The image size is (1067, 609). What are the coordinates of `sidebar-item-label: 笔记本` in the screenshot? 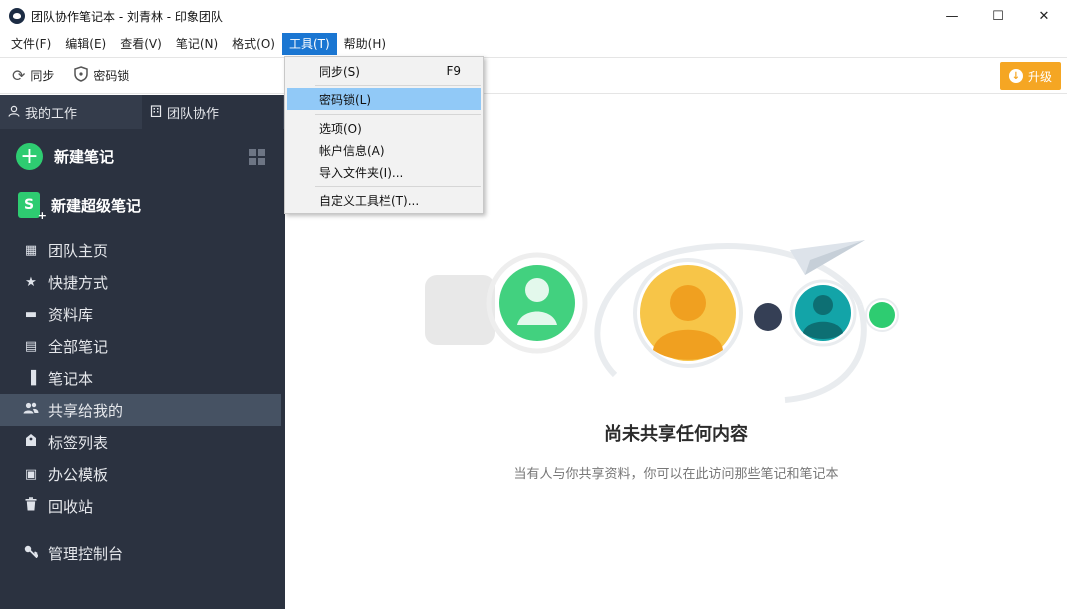 It's located at (71, 378).